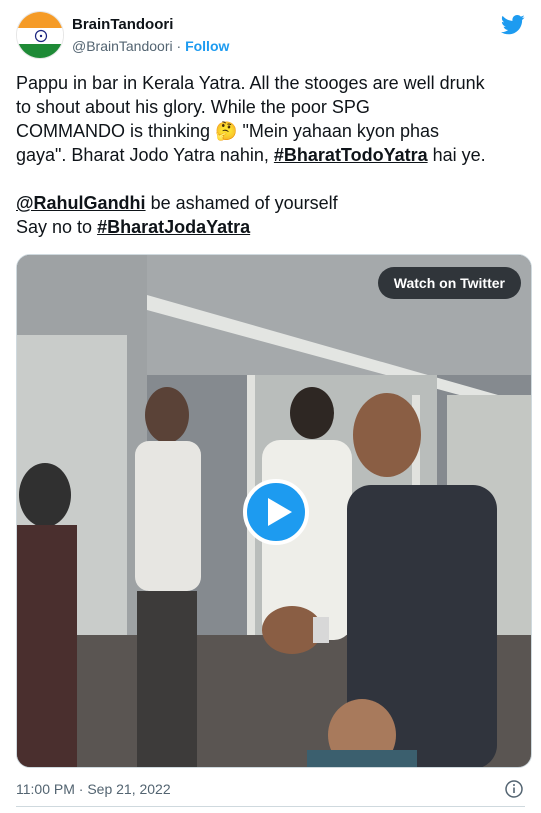  Describe the element at coordinates (116, 131) in the screenshot. I see `tweet-line-3-start: COMMANDO is thinking` at that location.